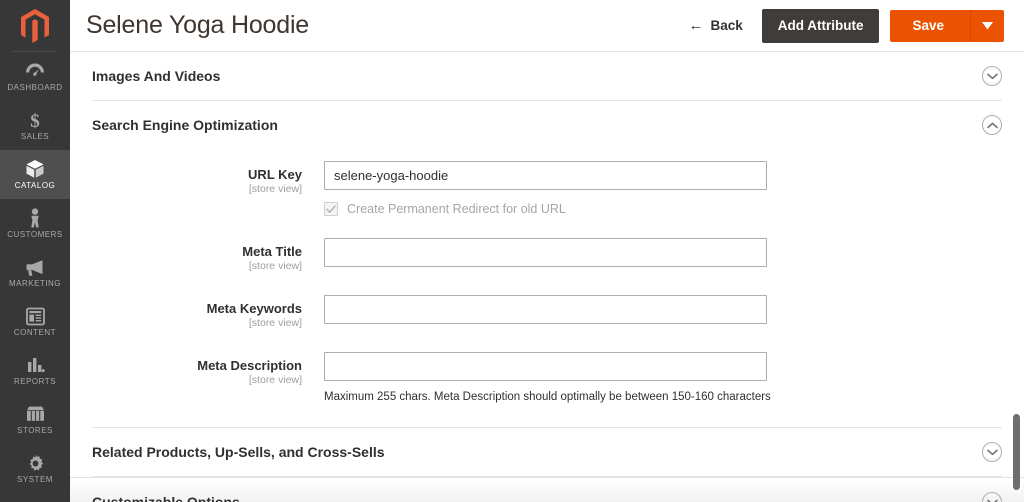 This screenshot has height=502, width=1024. Describe the element at coordinates (272, 251) in the screenshot. I see `field-label-text: Meta Title` at that location.